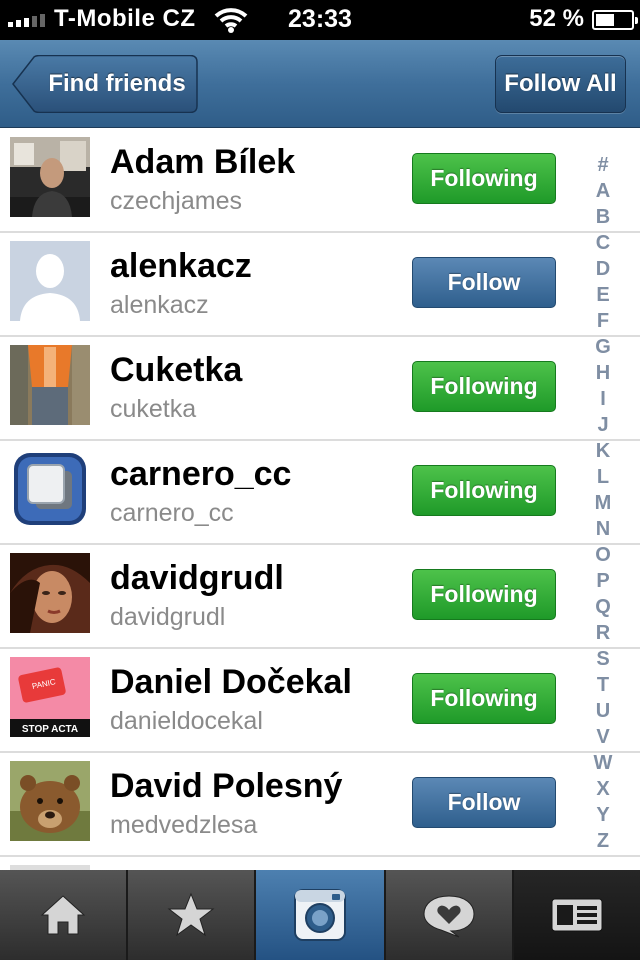 Image resolution: width=640 pixels, height=960 pixels. I want to click on camera-icon, so click(320, 915).